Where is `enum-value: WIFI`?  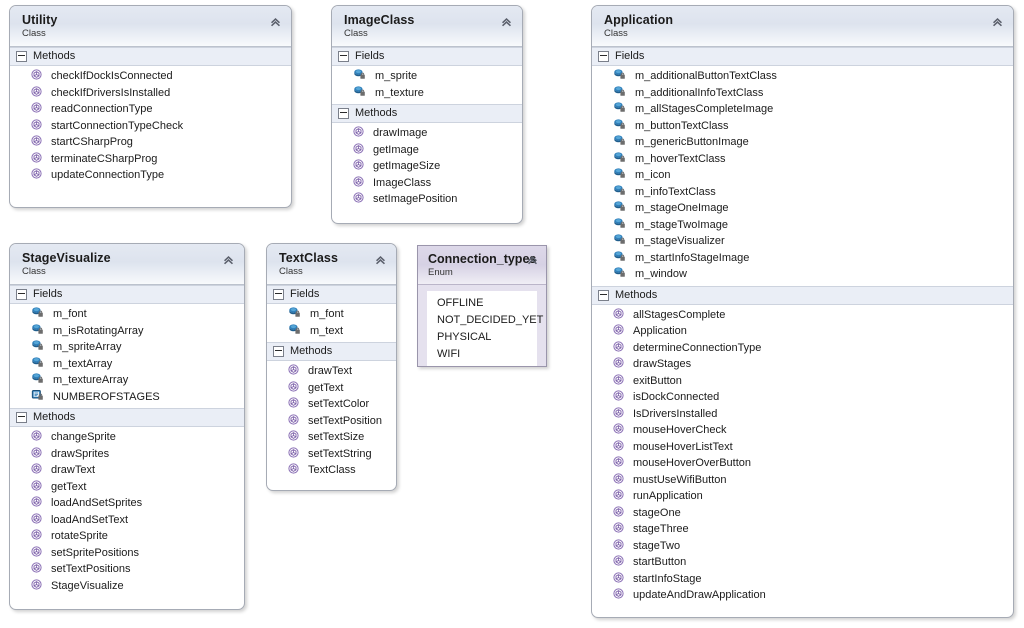
enum-value: WIFI is located at coordinates (482, 354).